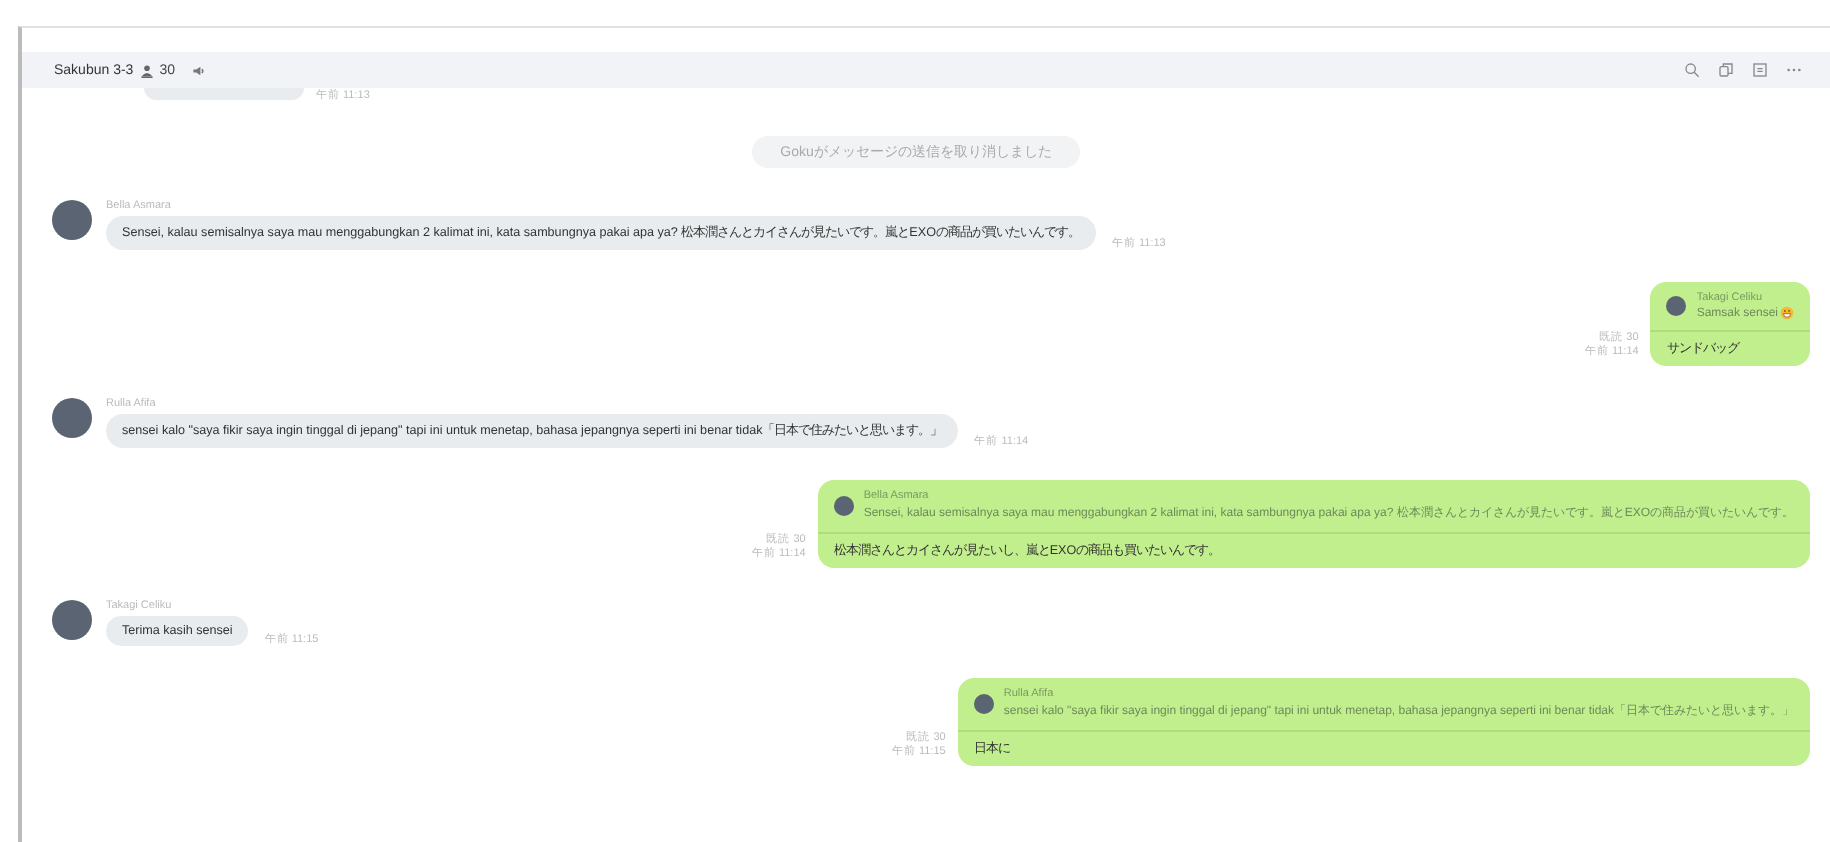  What do you see at coordinates (1726, 70) in the screenshot?
I see `copy-icon` at bounding box center [1726, 70].